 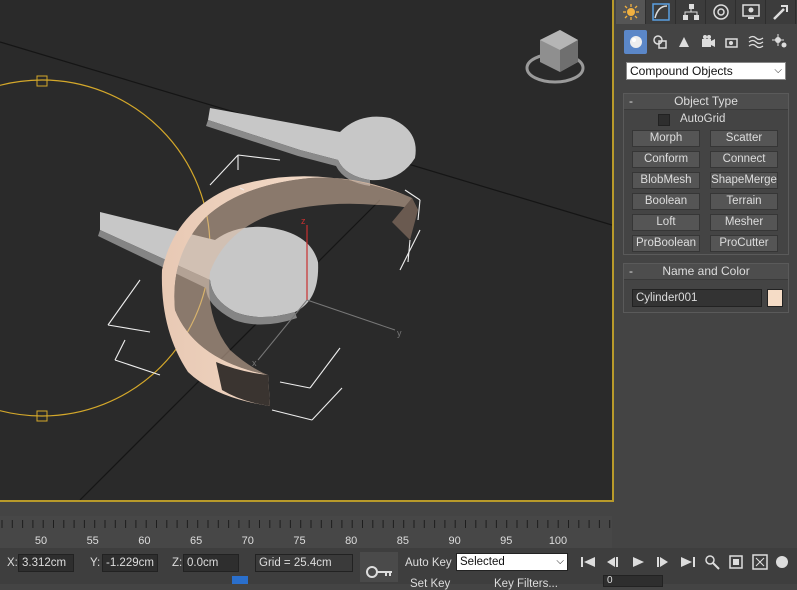 What do you see at coordinates (211, 563) in the screenshot?
I see `z-coord-field: 0.0cm` at bounding box center [211, 563].